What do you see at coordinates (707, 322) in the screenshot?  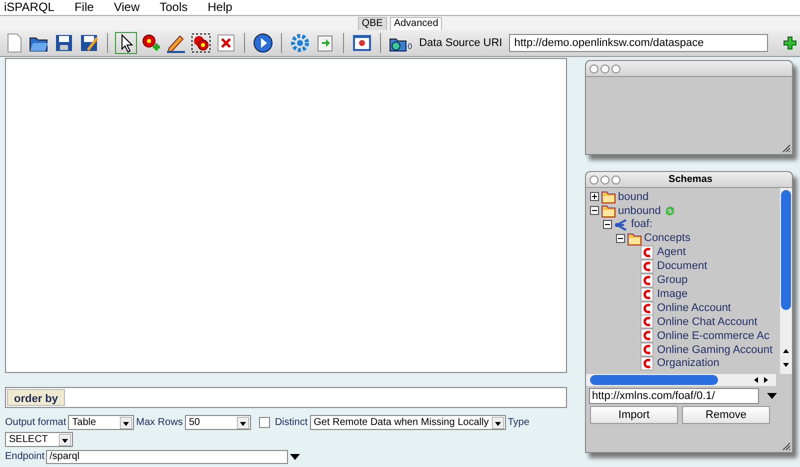 I see `tree-item: Online Chat Account` at bounding box center [707, 322].